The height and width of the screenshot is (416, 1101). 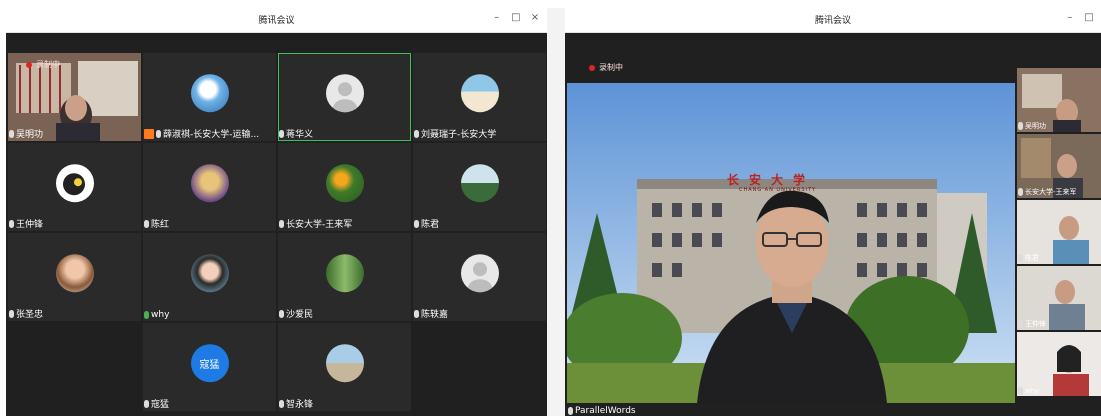 I want to click on cartoon-avatar-icon, so click(x=73, y=184).